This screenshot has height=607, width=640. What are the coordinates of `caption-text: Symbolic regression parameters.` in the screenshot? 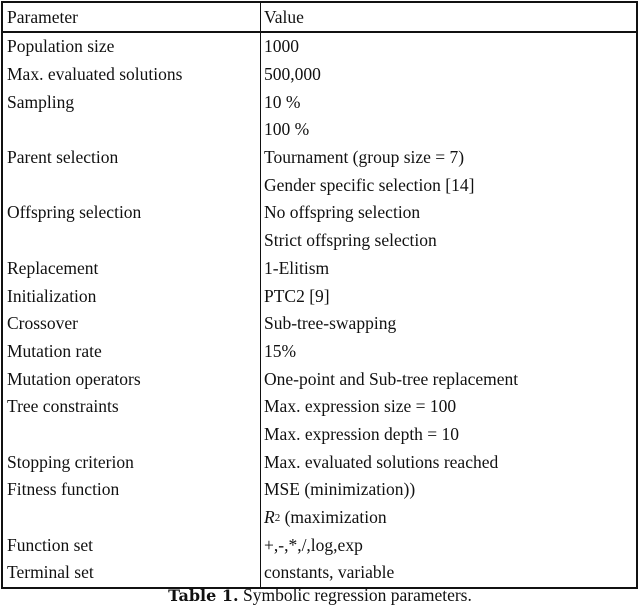 It's located at (355, 595).